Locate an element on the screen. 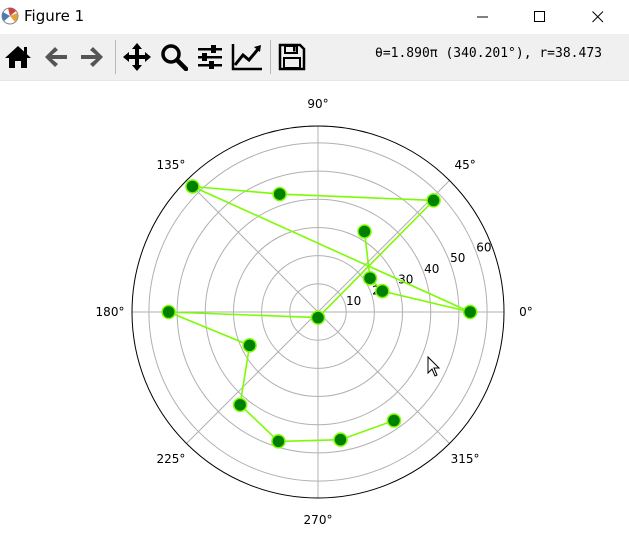  configure-subplots-button is located at coordinates (210, 57).